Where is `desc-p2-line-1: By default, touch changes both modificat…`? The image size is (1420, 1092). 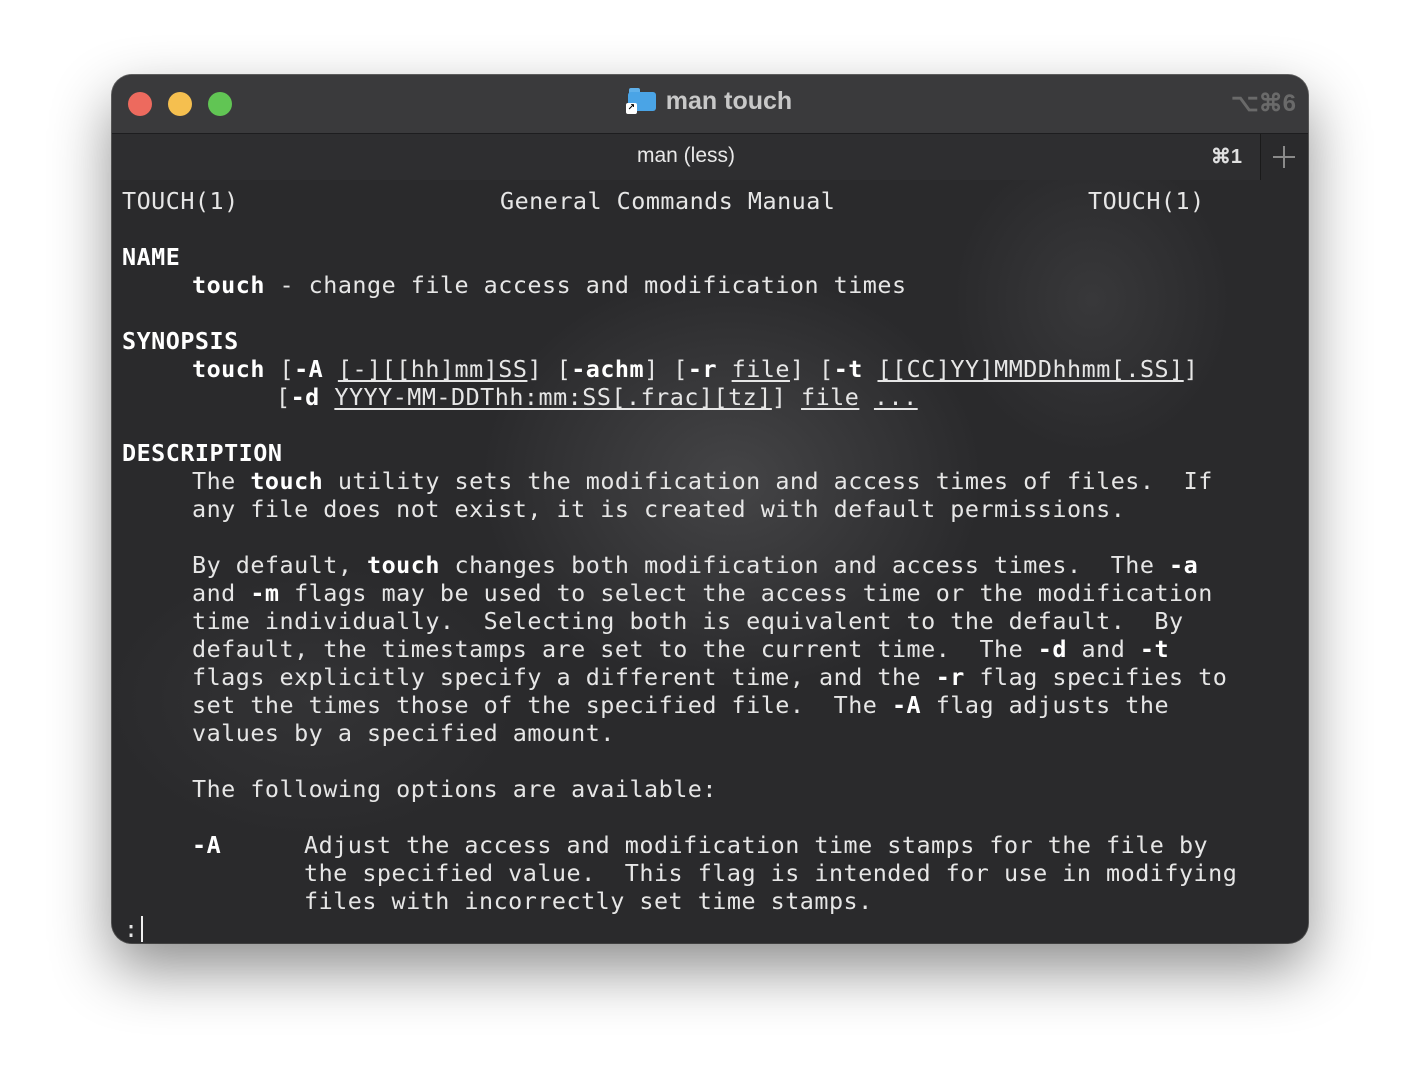
desc-p2-line-1: By default, touch changes both modificat… is located at coordinates (695, 565).